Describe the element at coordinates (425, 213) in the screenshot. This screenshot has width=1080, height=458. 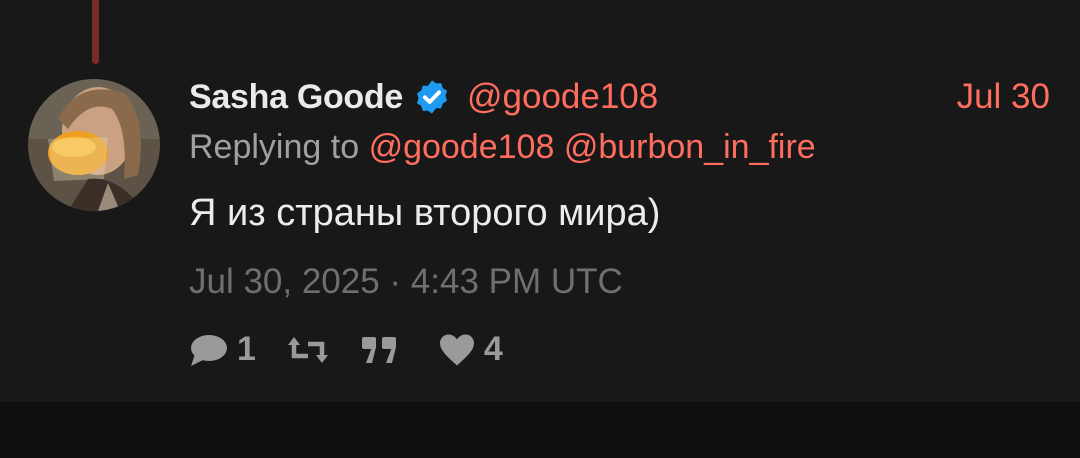
I see `tweet-content: Я из страны второго мира)` at that location.